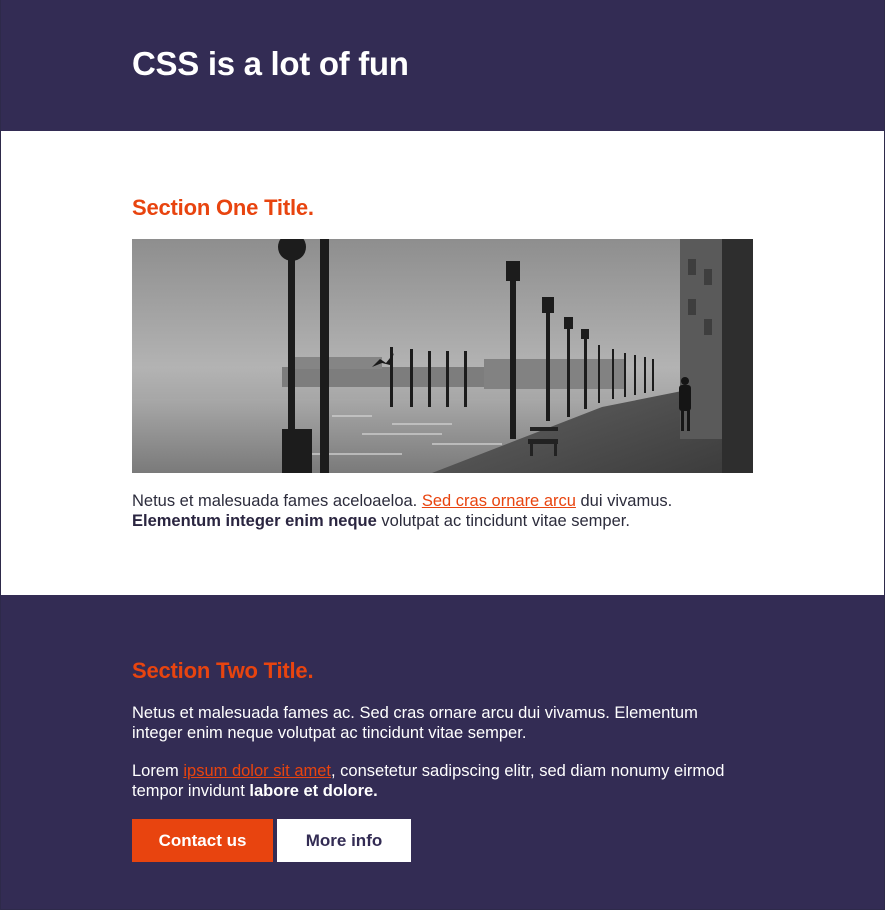 The width and height of the screenshot is (885, 910). I want to click on ipsum-dolor-link: ipsum dolor sit amet, so click(257, 771).